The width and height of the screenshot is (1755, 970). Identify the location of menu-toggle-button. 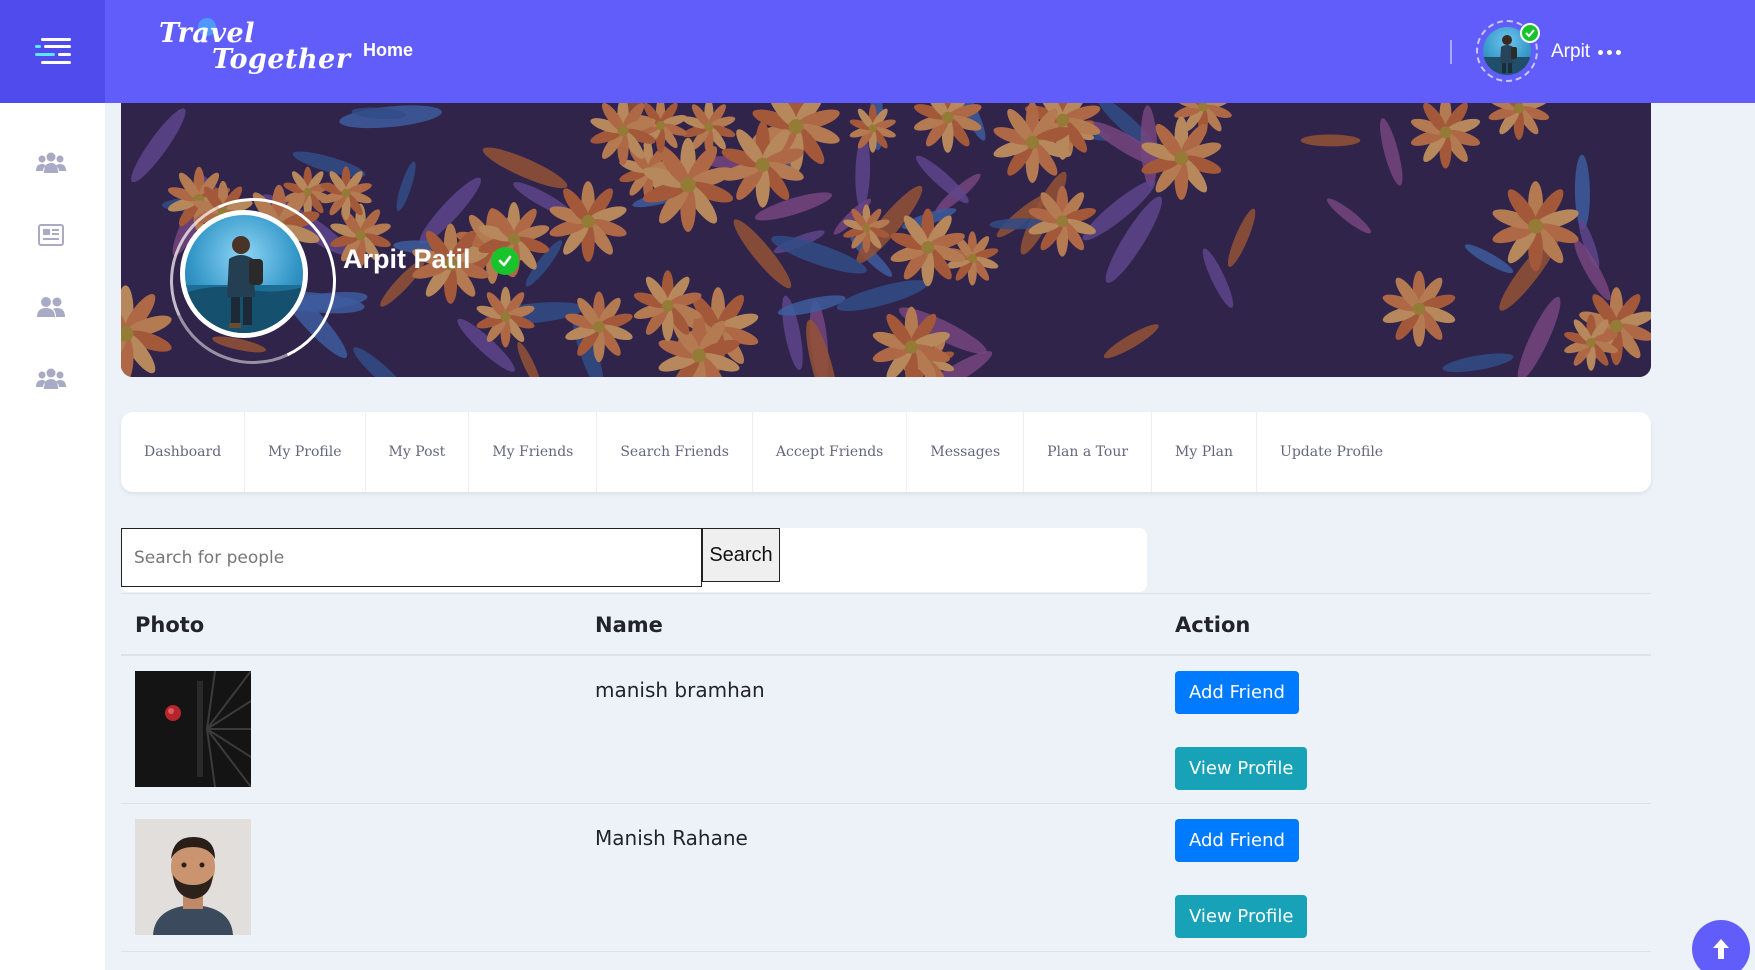
(52, 51).